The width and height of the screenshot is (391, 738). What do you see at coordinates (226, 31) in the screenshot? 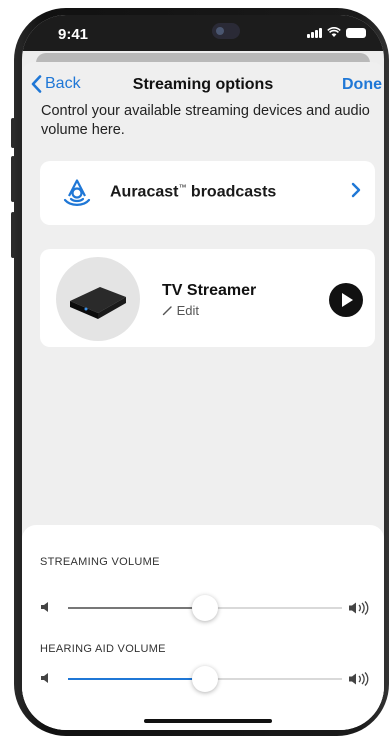
I see `camera-icon` at bounding box center [226, 31].